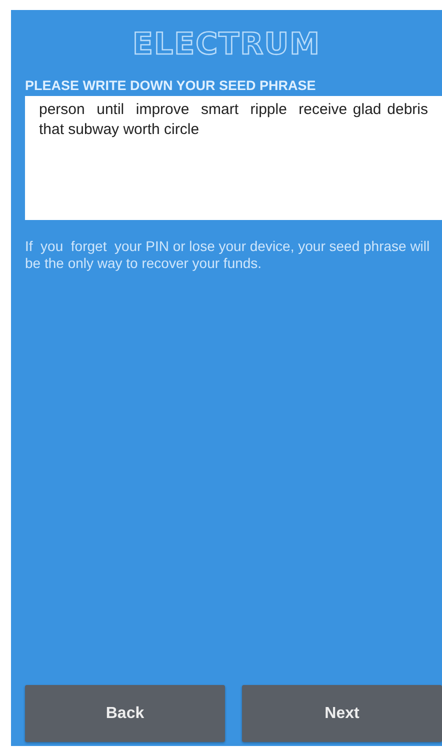  I want to click on nav-button: Next, so click(342, 713).